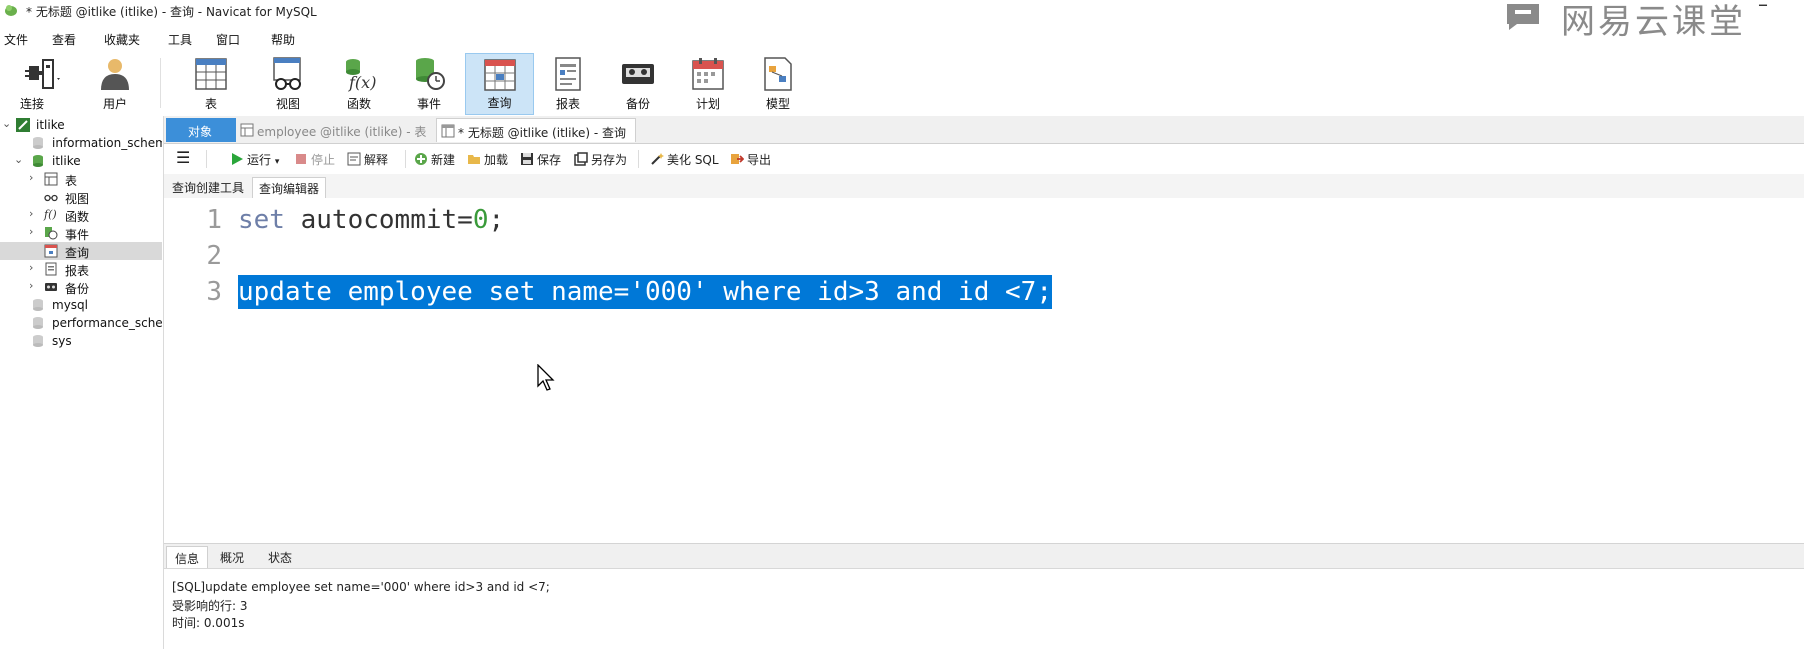 The height and width of the screenshot is (650, 1804). I want to click on tree-item-tables: › 表, so click(81, 179).